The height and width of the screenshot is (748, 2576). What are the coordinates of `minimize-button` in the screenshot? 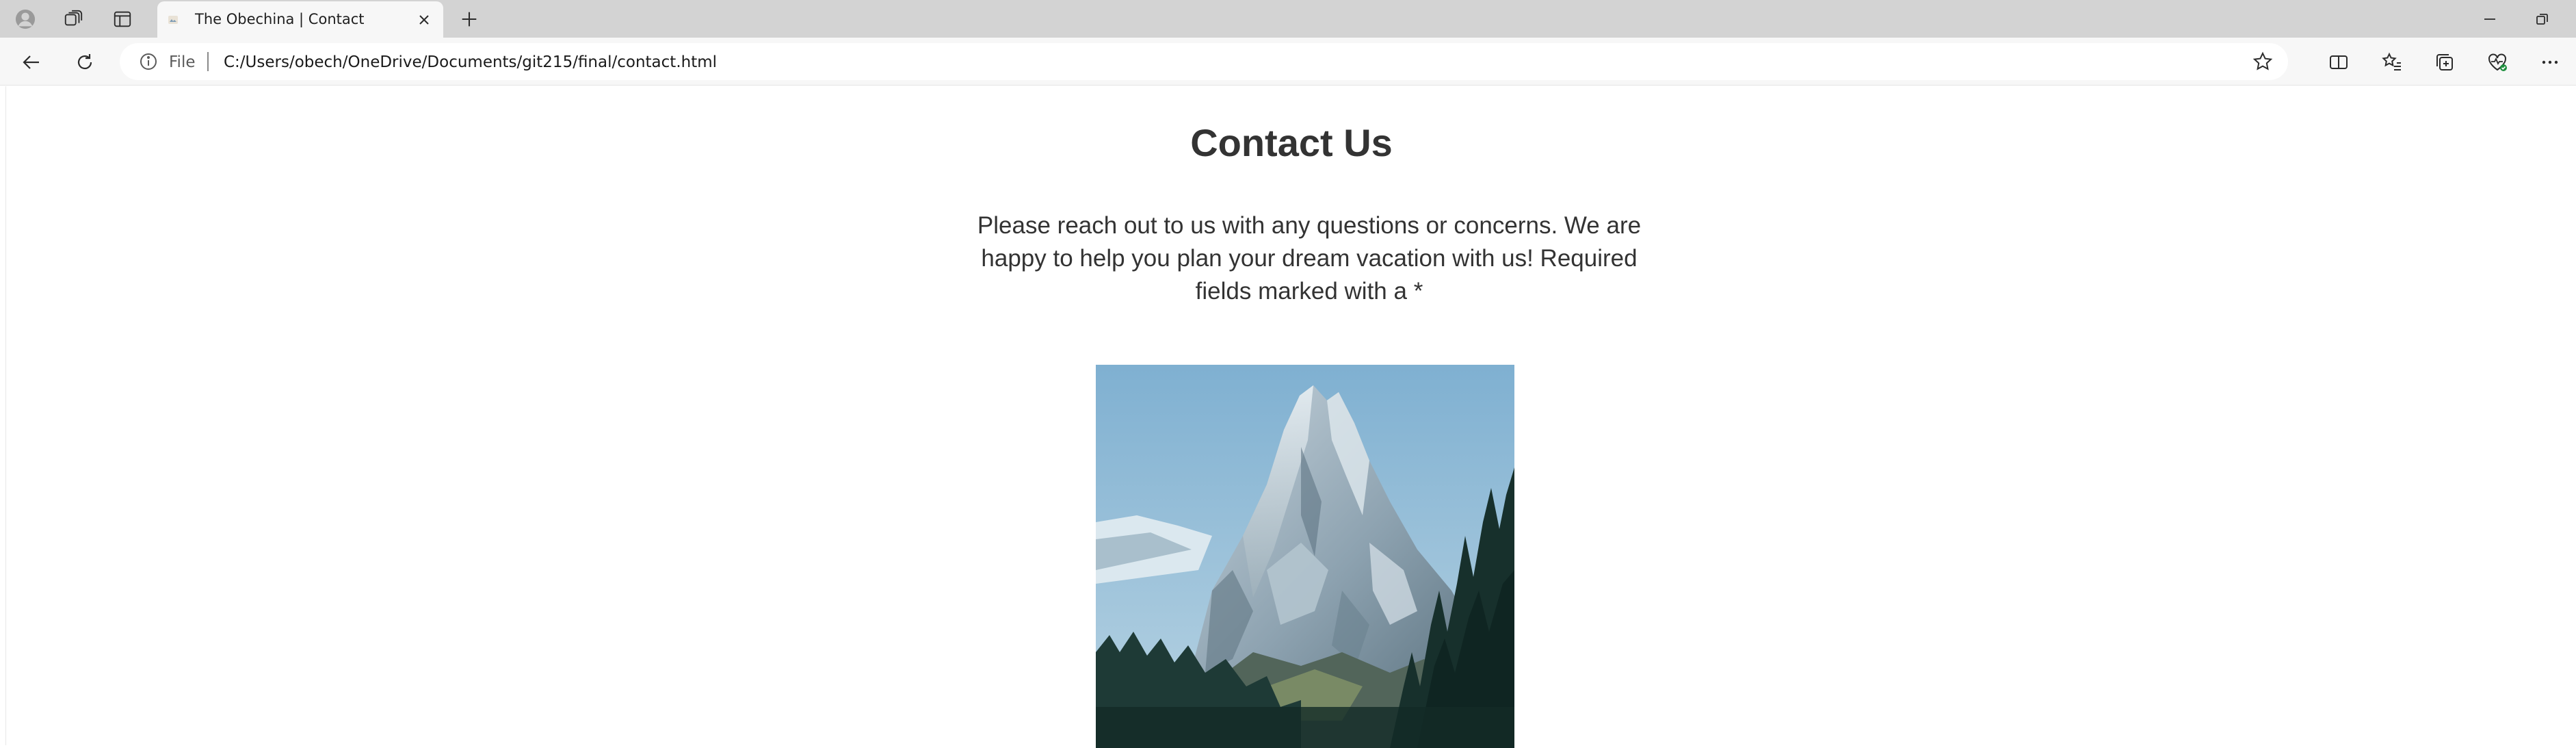 It's located at (2490, 19).